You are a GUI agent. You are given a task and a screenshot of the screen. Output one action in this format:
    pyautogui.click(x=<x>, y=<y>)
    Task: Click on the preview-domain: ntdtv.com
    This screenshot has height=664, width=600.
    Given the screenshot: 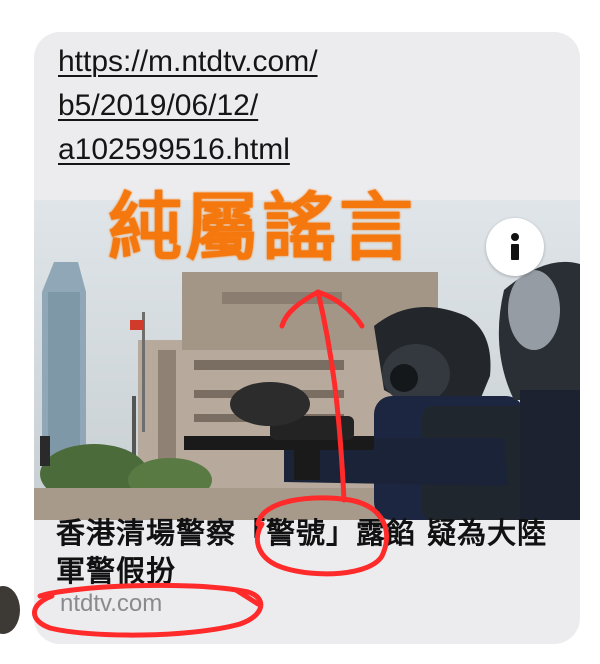 What is the action you would take?
    pyautogui.click(x=111, y=603)
    